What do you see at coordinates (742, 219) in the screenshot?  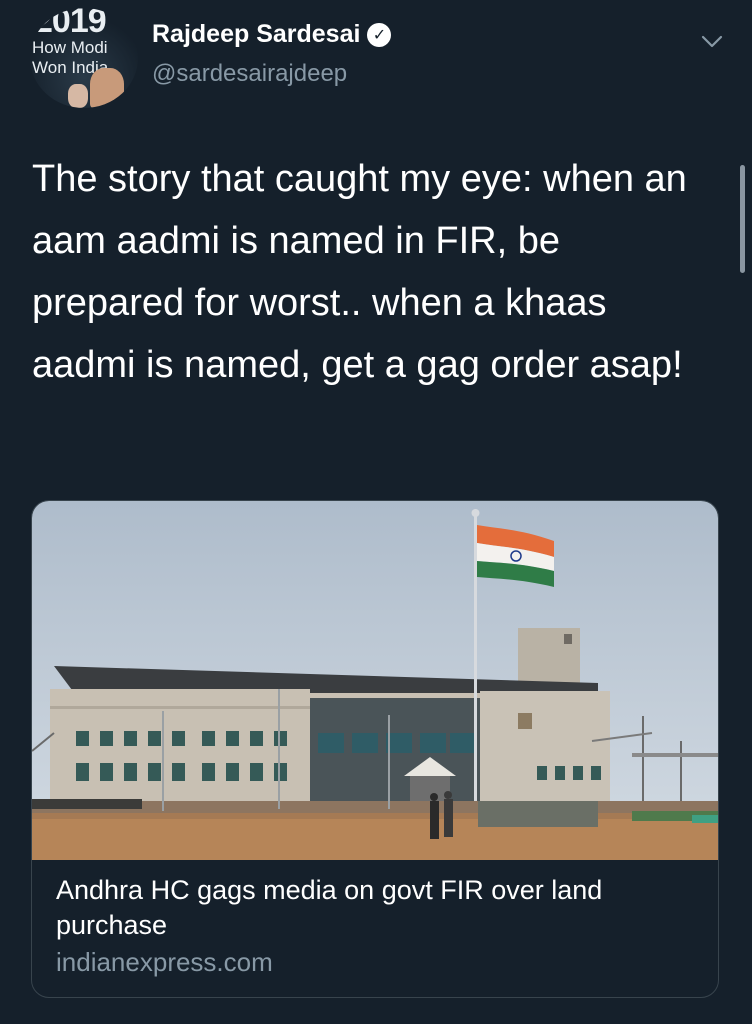 I see `scrollbar` at bounding box center [742, 219].